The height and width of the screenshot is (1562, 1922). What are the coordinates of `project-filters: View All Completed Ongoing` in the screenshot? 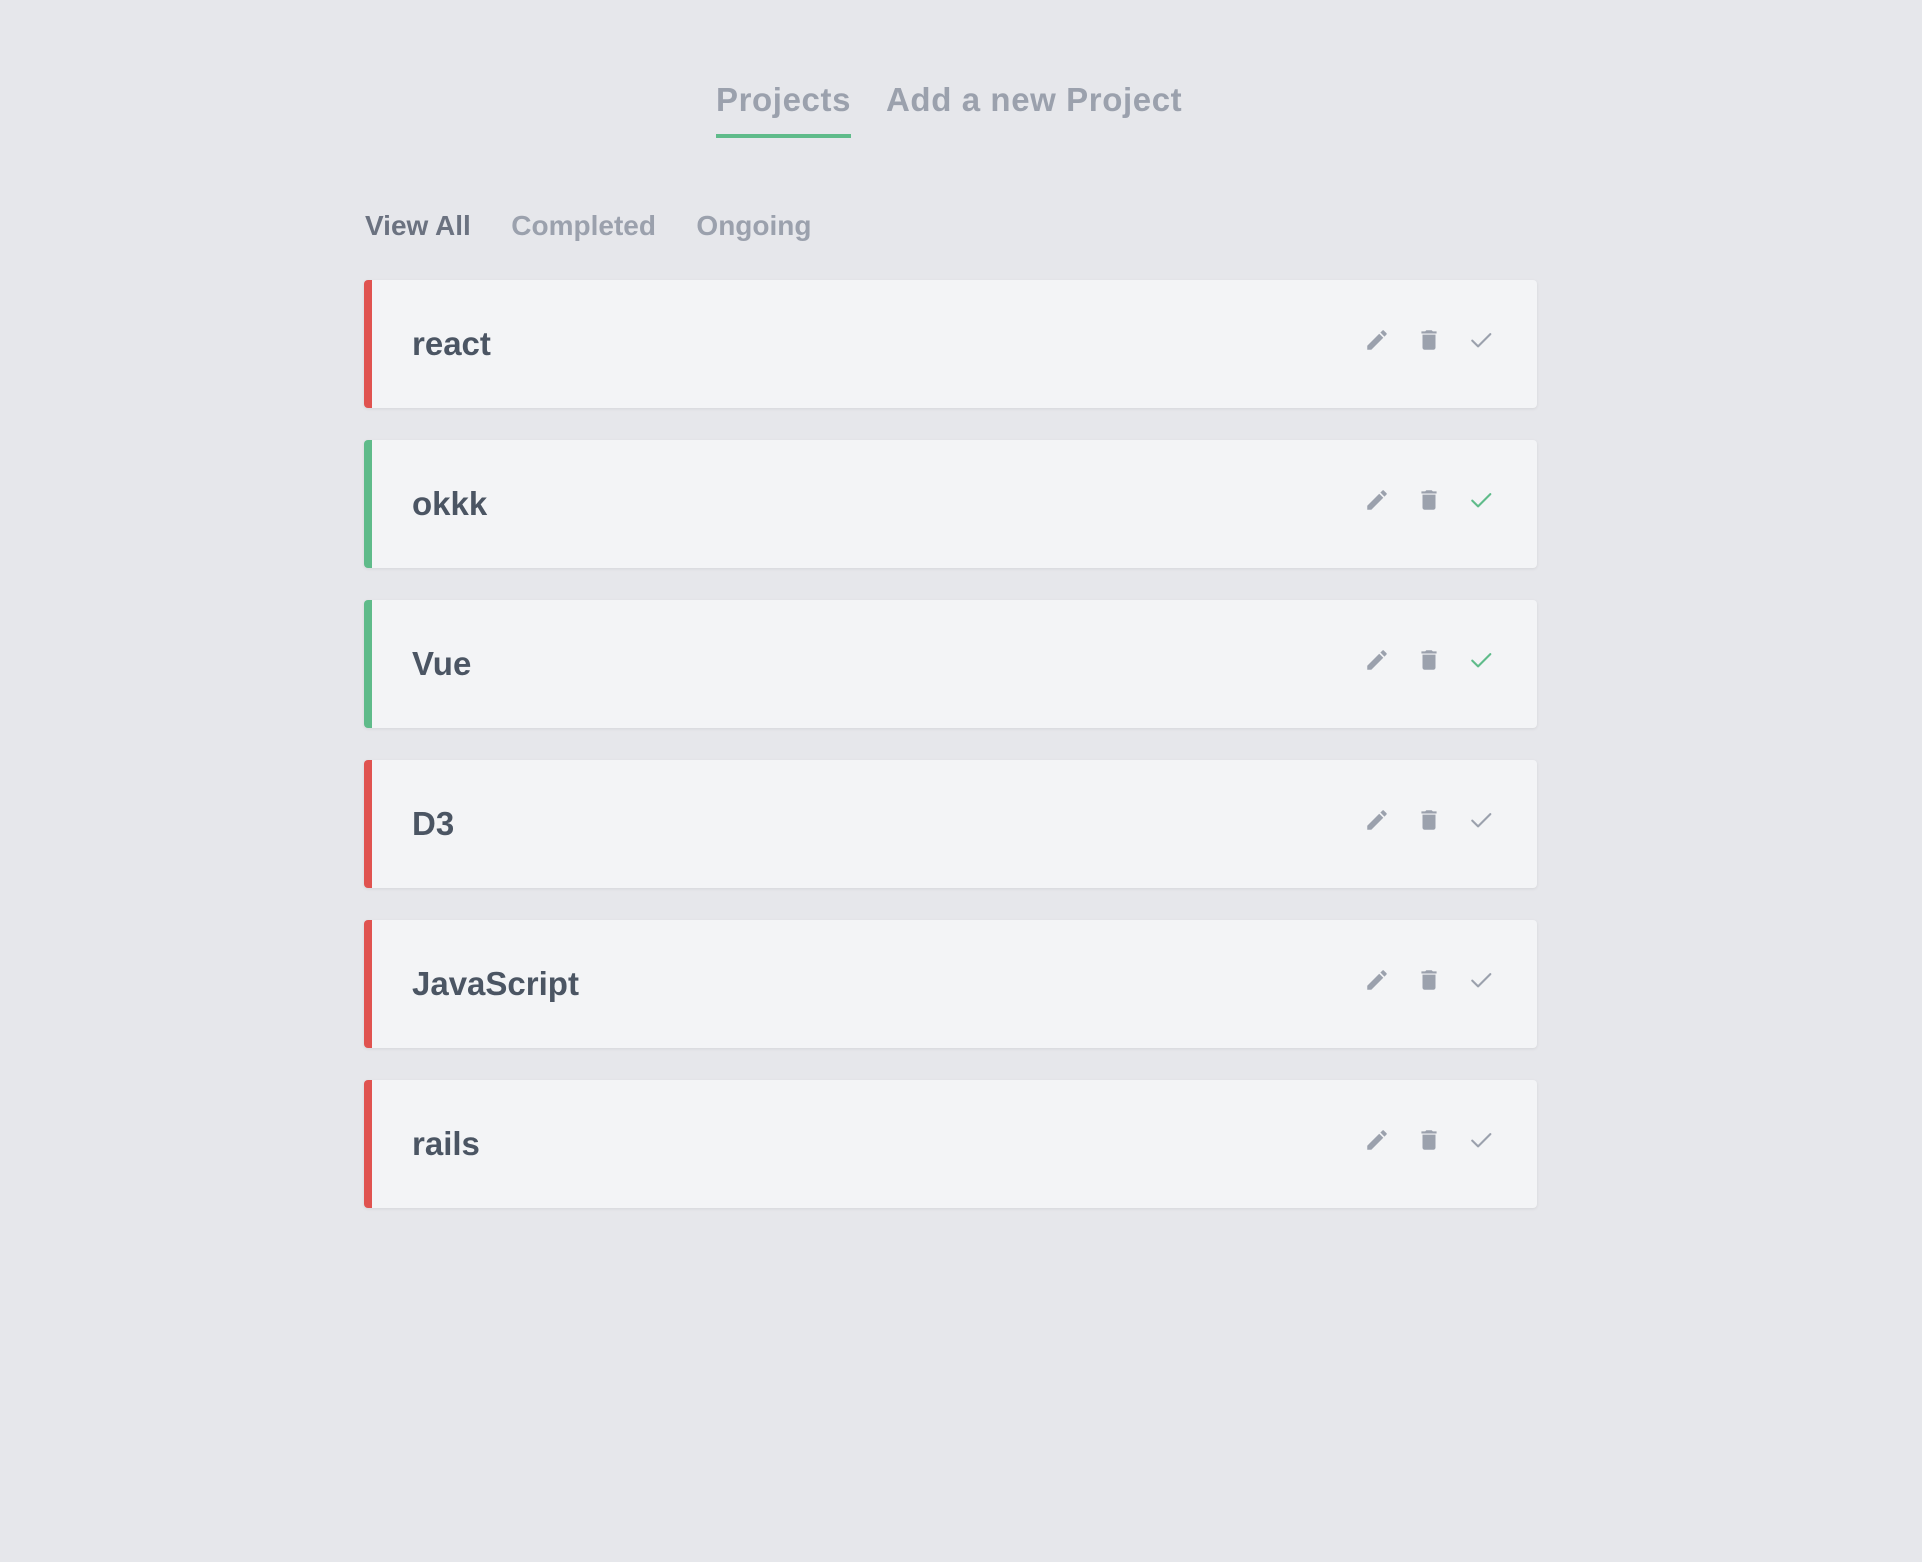 It's located at (606, 226).